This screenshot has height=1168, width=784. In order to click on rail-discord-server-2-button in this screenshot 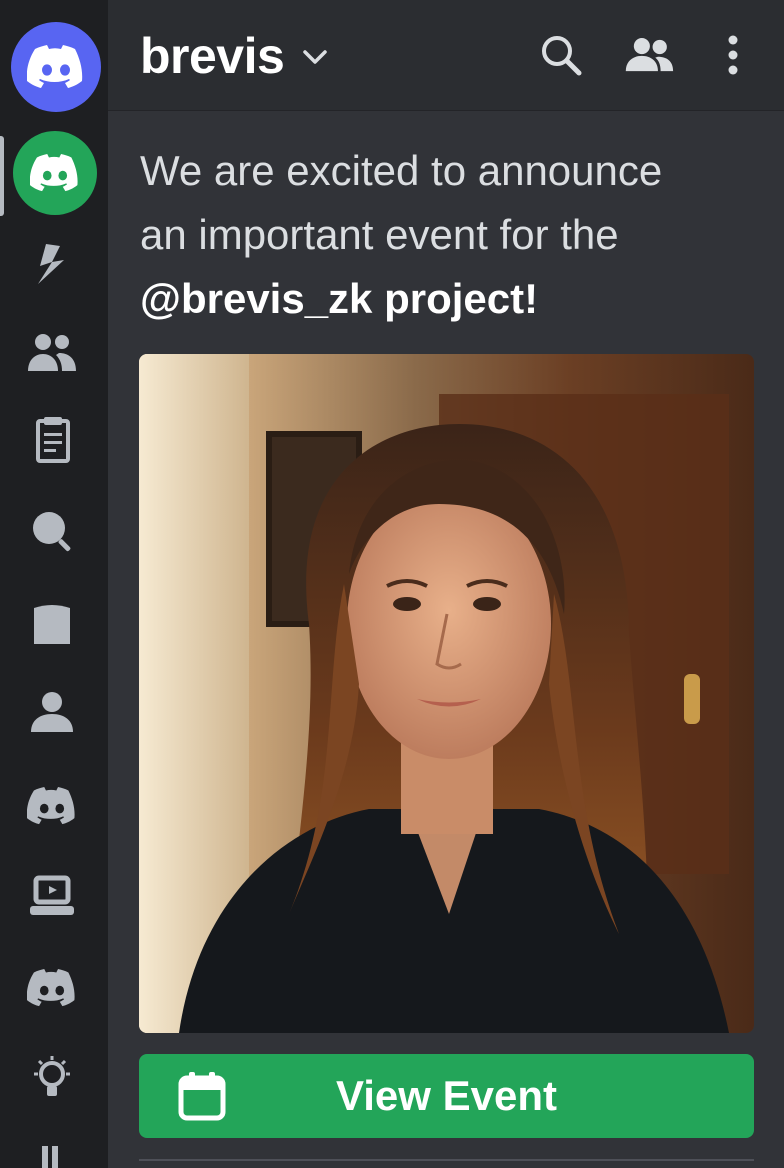, I will do `click(52, 806)`.